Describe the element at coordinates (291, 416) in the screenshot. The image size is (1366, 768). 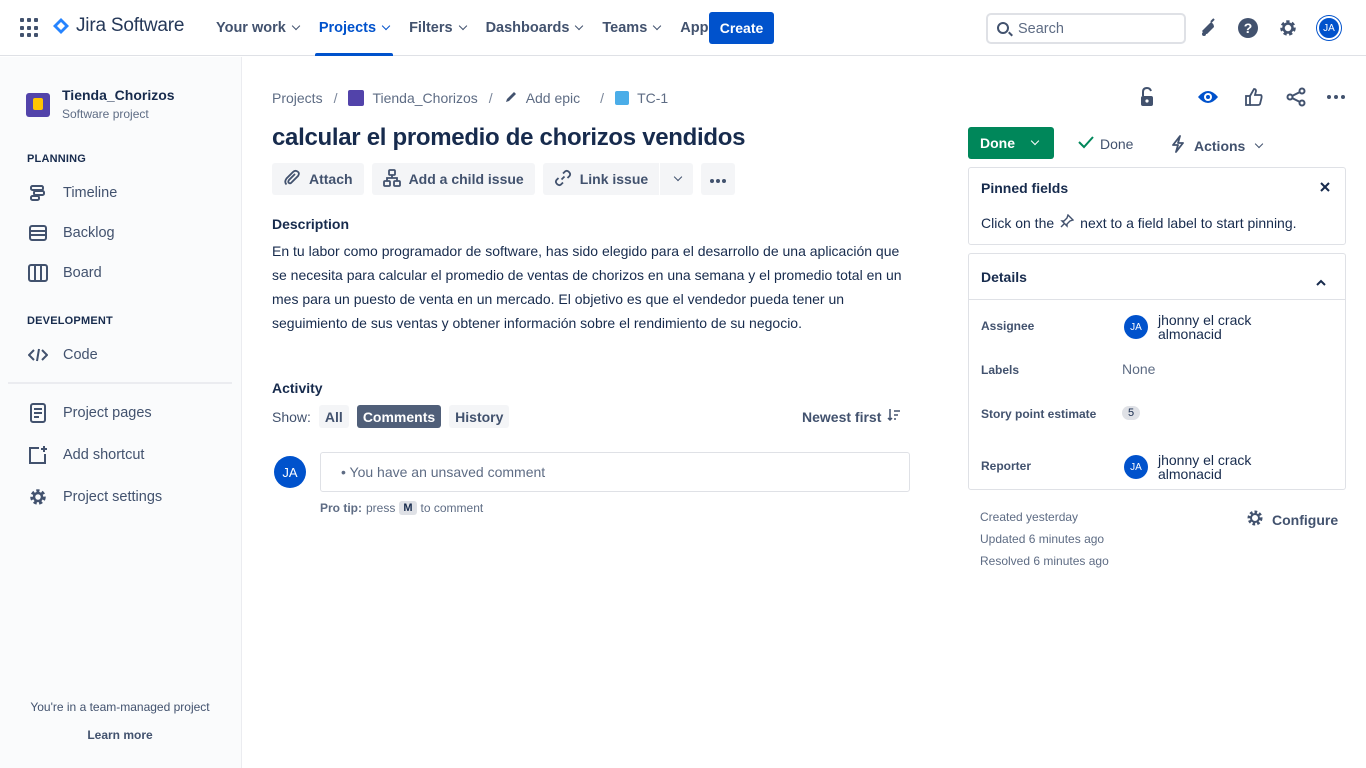
I see `show-label: Show:` at that location.